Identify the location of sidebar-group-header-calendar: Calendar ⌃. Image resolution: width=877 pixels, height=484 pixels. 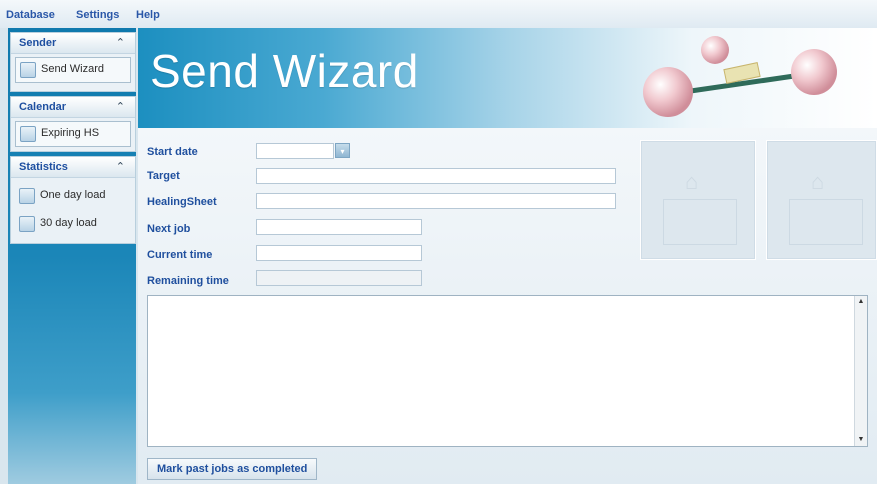
(73, 107).